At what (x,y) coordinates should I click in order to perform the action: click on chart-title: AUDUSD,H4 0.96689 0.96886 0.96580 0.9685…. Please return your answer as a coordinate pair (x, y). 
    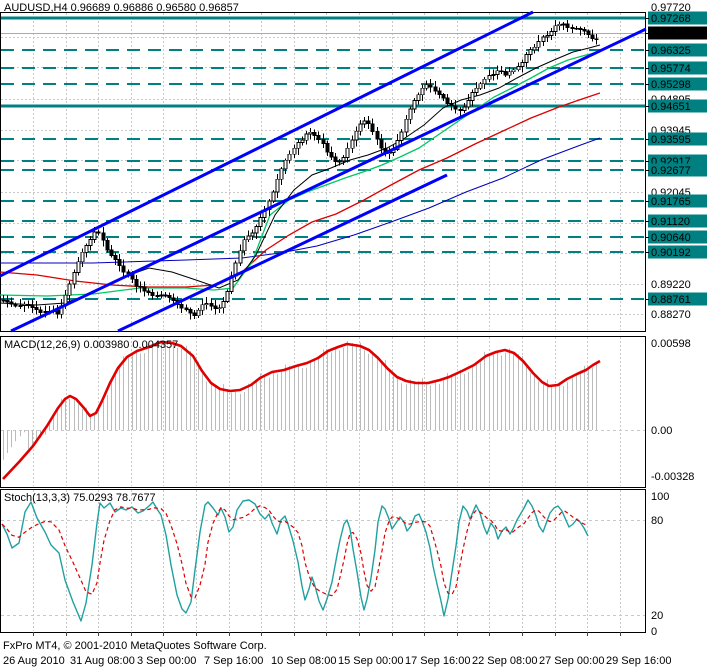
    Looking at the image, I should click on (121, 8).